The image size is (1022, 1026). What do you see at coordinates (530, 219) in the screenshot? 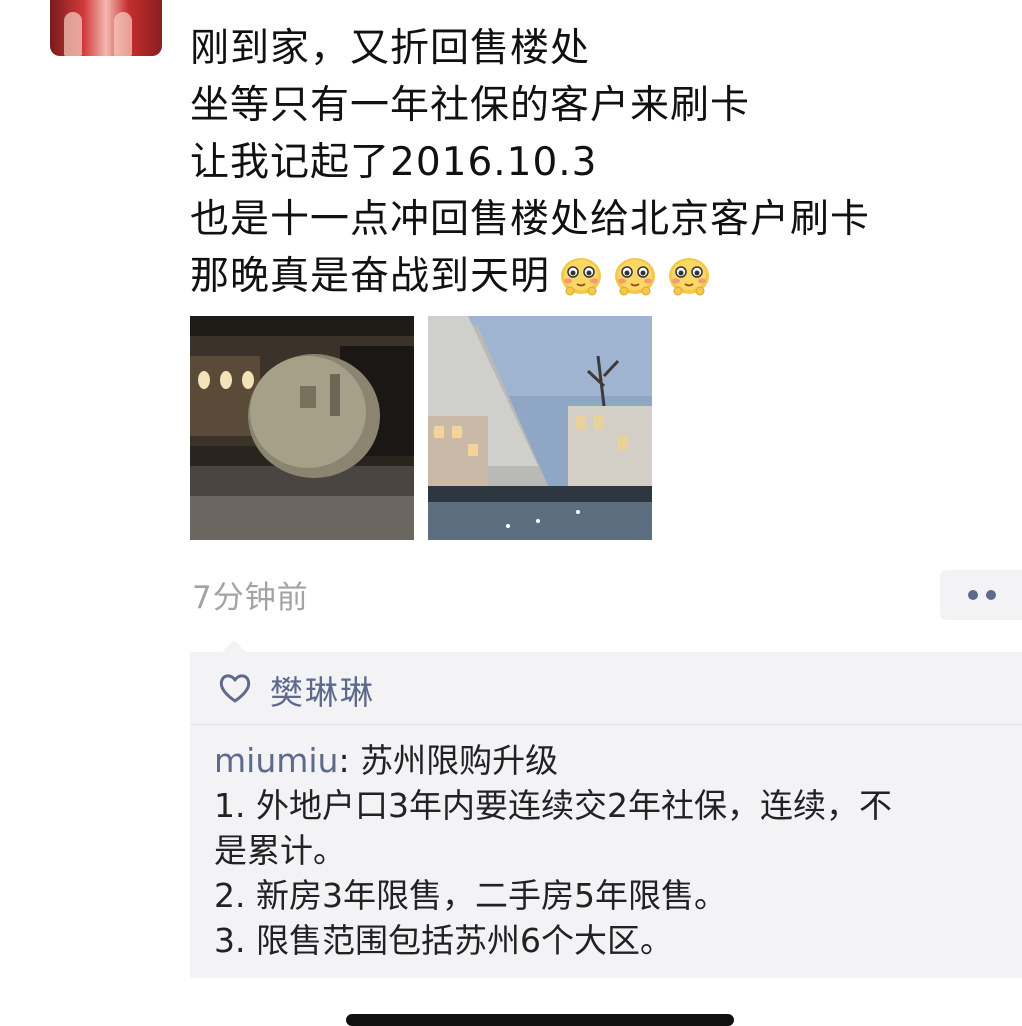
I see `post-line: 也是十一点冲回售楼处给北京客户刷卡` at bounding box center [530, 219].